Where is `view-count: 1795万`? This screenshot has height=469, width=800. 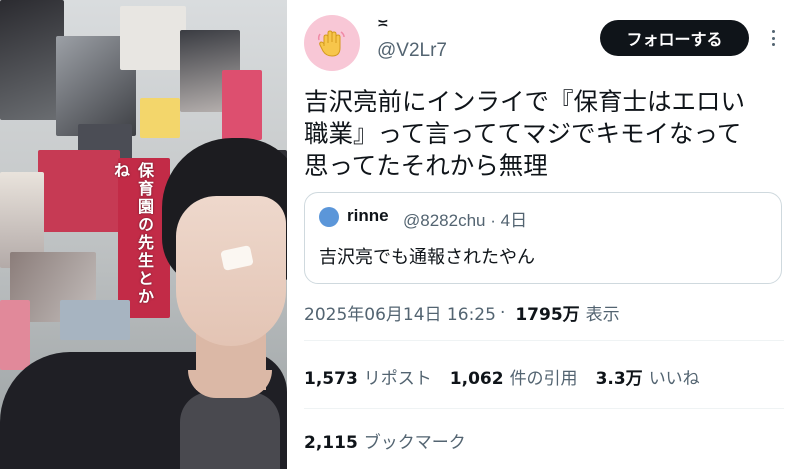 view-count: 1795万 is located at coordinates (547, 315).